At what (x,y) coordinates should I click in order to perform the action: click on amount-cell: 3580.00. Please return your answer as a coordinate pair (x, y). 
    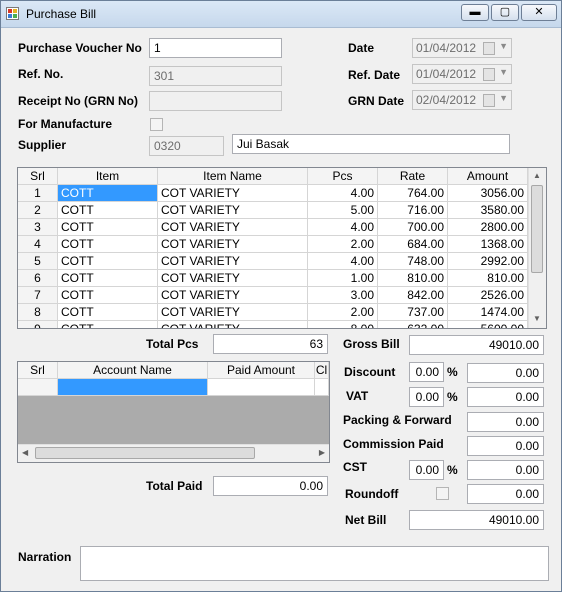
    Looking at the image, I should click on (488, 210).